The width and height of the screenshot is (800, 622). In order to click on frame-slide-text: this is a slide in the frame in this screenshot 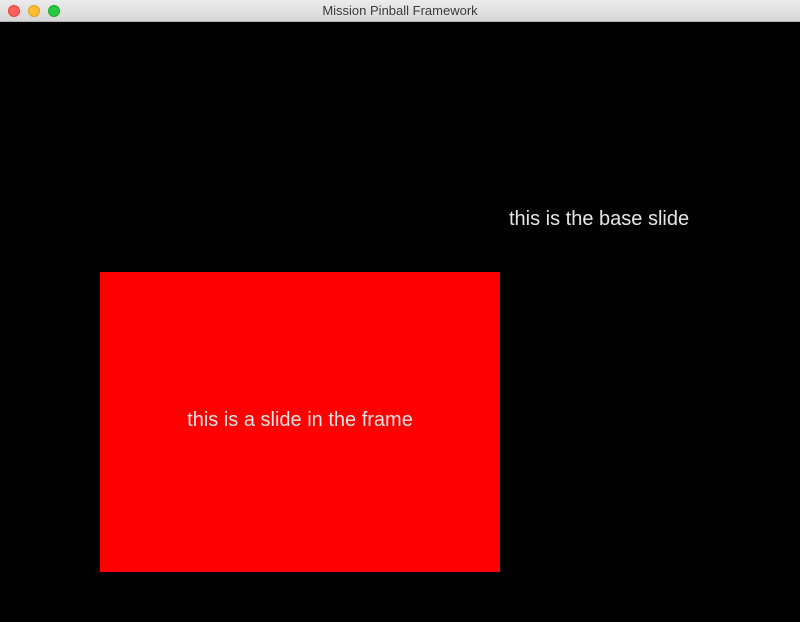, I will do `click(300, 420)`.